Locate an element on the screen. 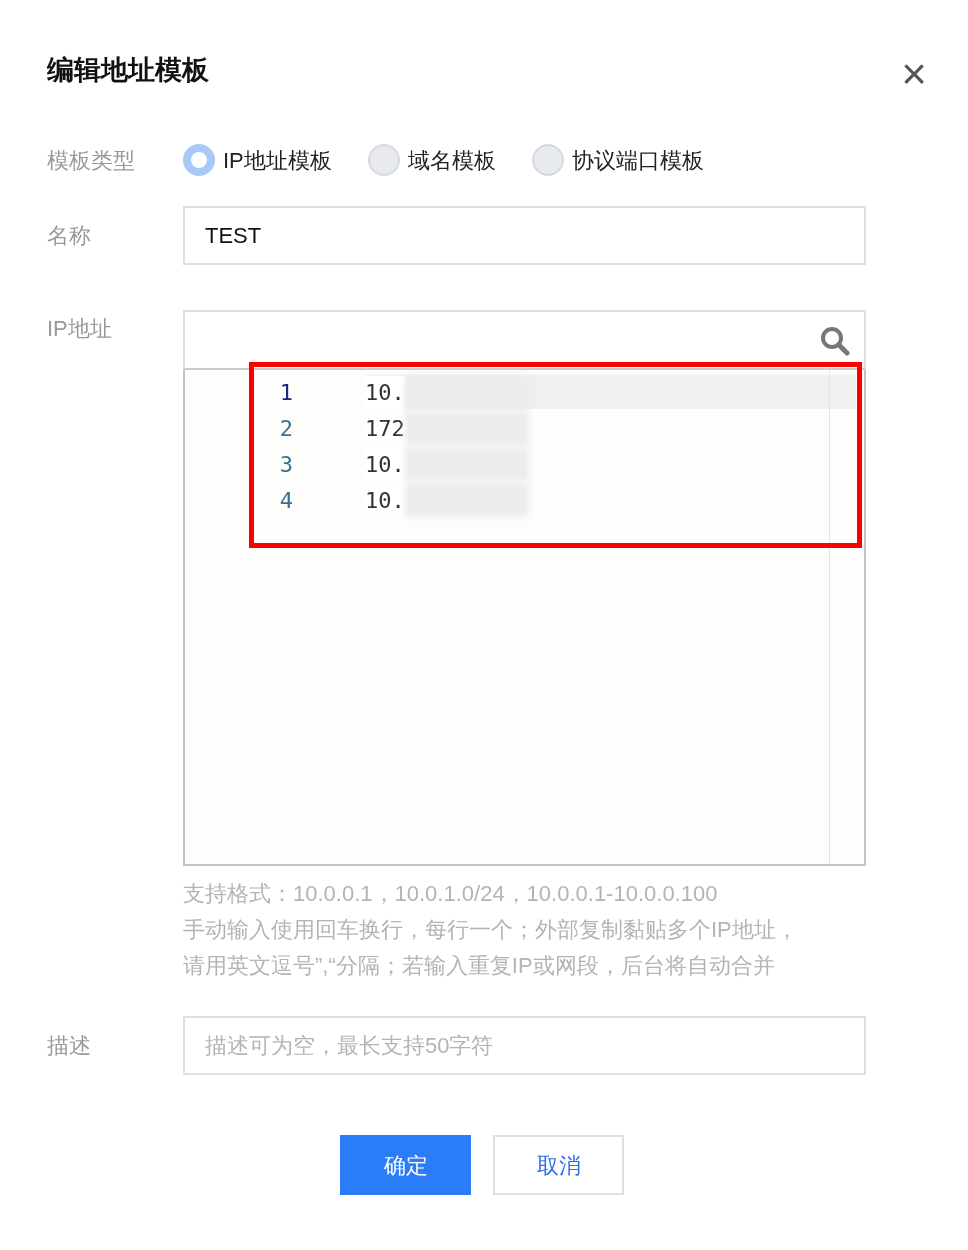  line-number: 1 is located at coordinates (286, 392).